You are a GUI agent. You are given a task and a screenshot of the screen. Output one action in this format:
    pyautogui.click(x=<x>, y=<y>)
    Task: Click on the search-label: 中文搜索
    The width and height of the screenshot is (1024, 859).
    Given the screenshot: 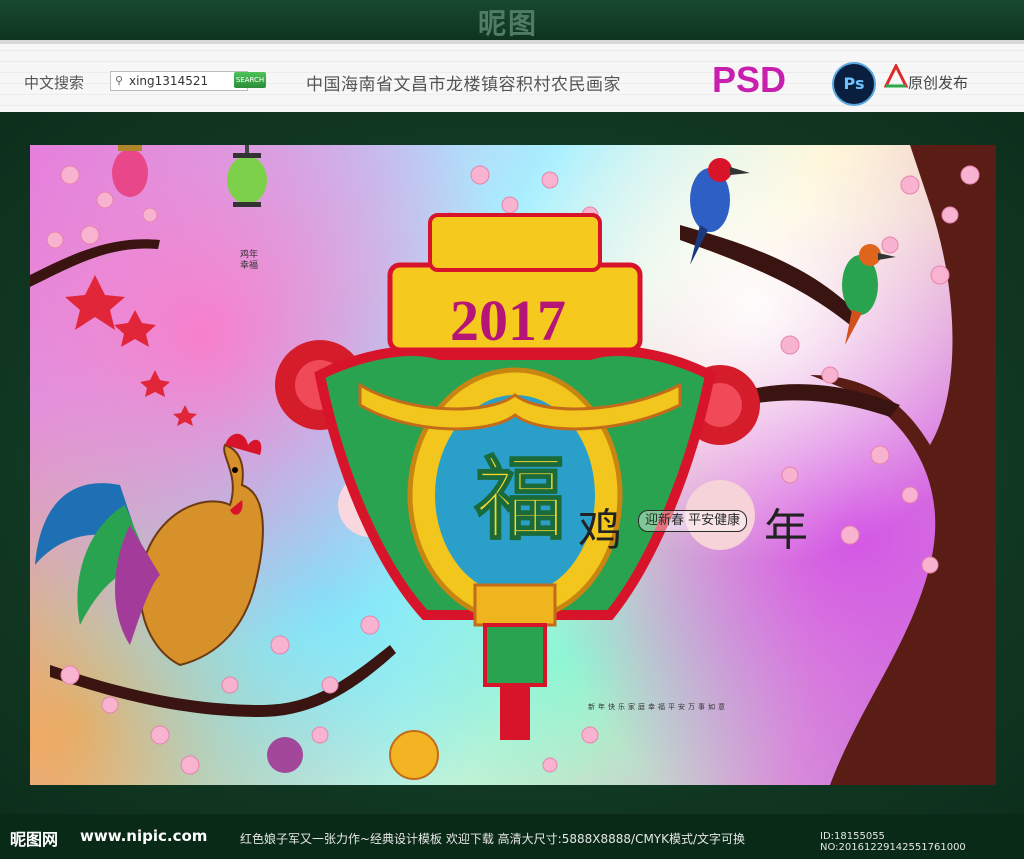 What is the action you would take?
    pyautogui.click(x=54, y=83)
    